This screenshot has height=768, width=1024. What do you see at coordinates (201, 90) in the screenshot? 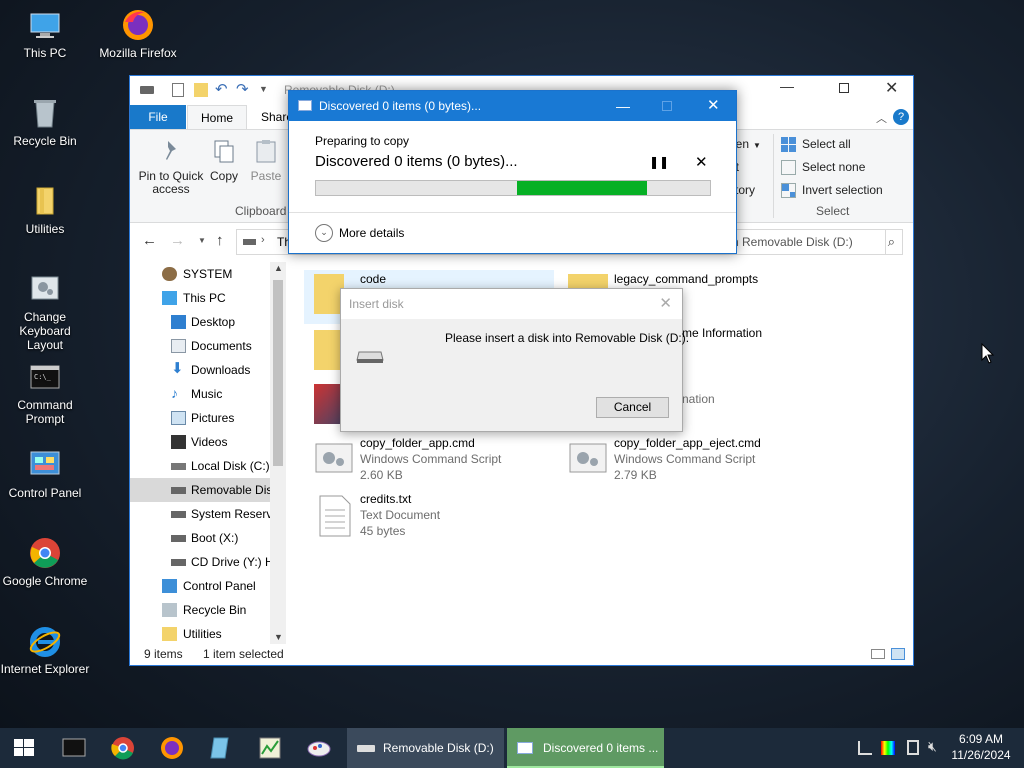
I see `new-folder-icon` at bounding box center [201, 90].